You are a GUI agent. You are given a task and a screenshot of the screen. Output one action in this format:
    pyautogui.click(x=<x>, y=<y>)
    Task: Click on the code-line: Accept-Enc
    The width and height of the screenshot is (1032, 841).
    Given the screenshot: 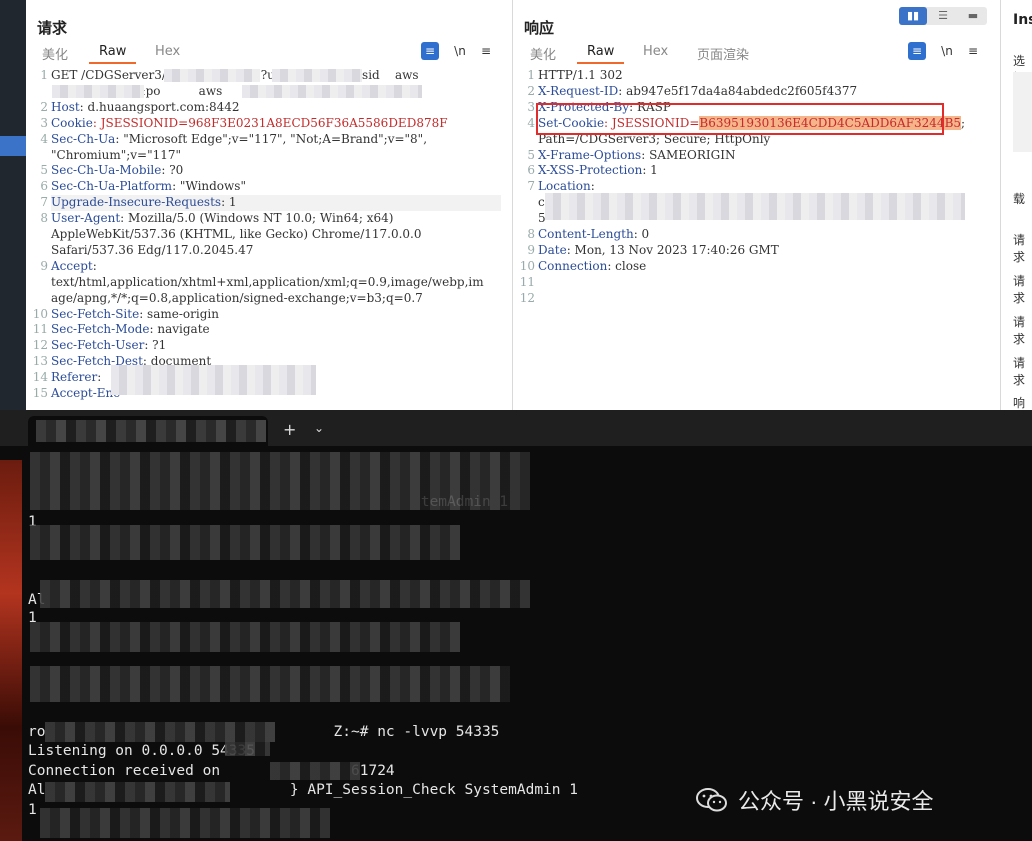 What is the action you would take?
    pyautogui.click(x=85, y=394)
    